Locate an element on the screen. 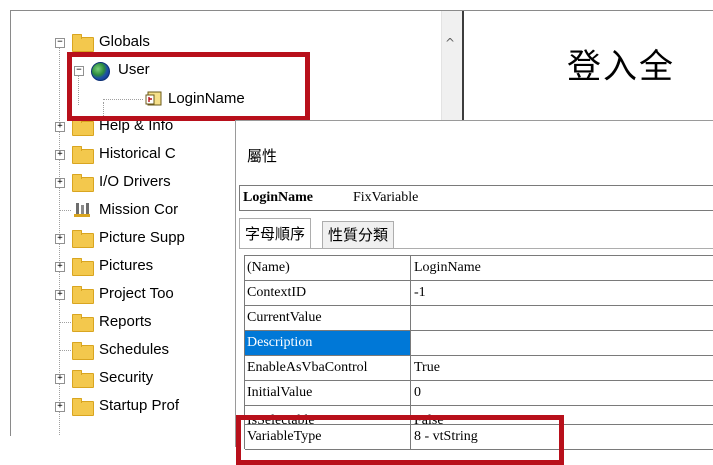 This screenshot has width=713, height=465. properties-titlebar: 屬性 is located at coordinates (474, 152).